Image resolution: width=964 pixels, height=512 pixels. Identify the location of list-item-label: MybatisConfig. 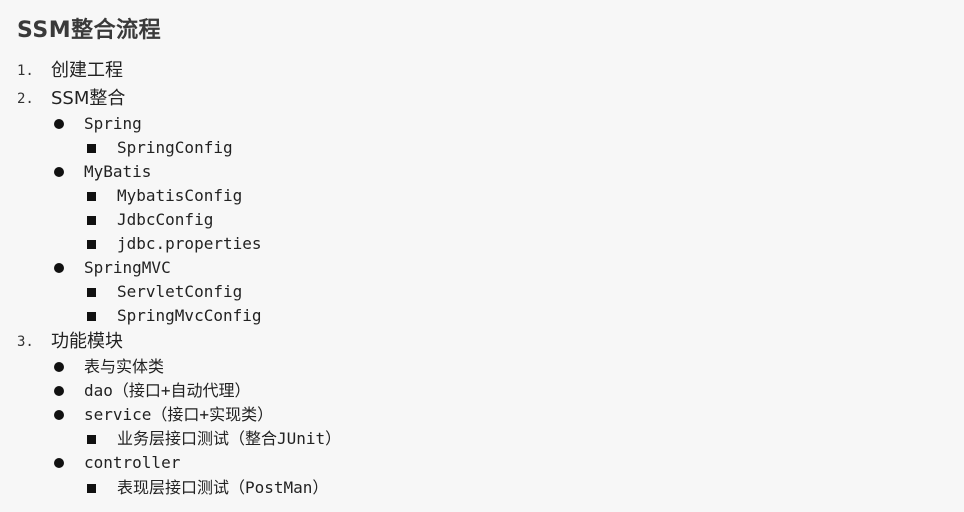
(180, 195).